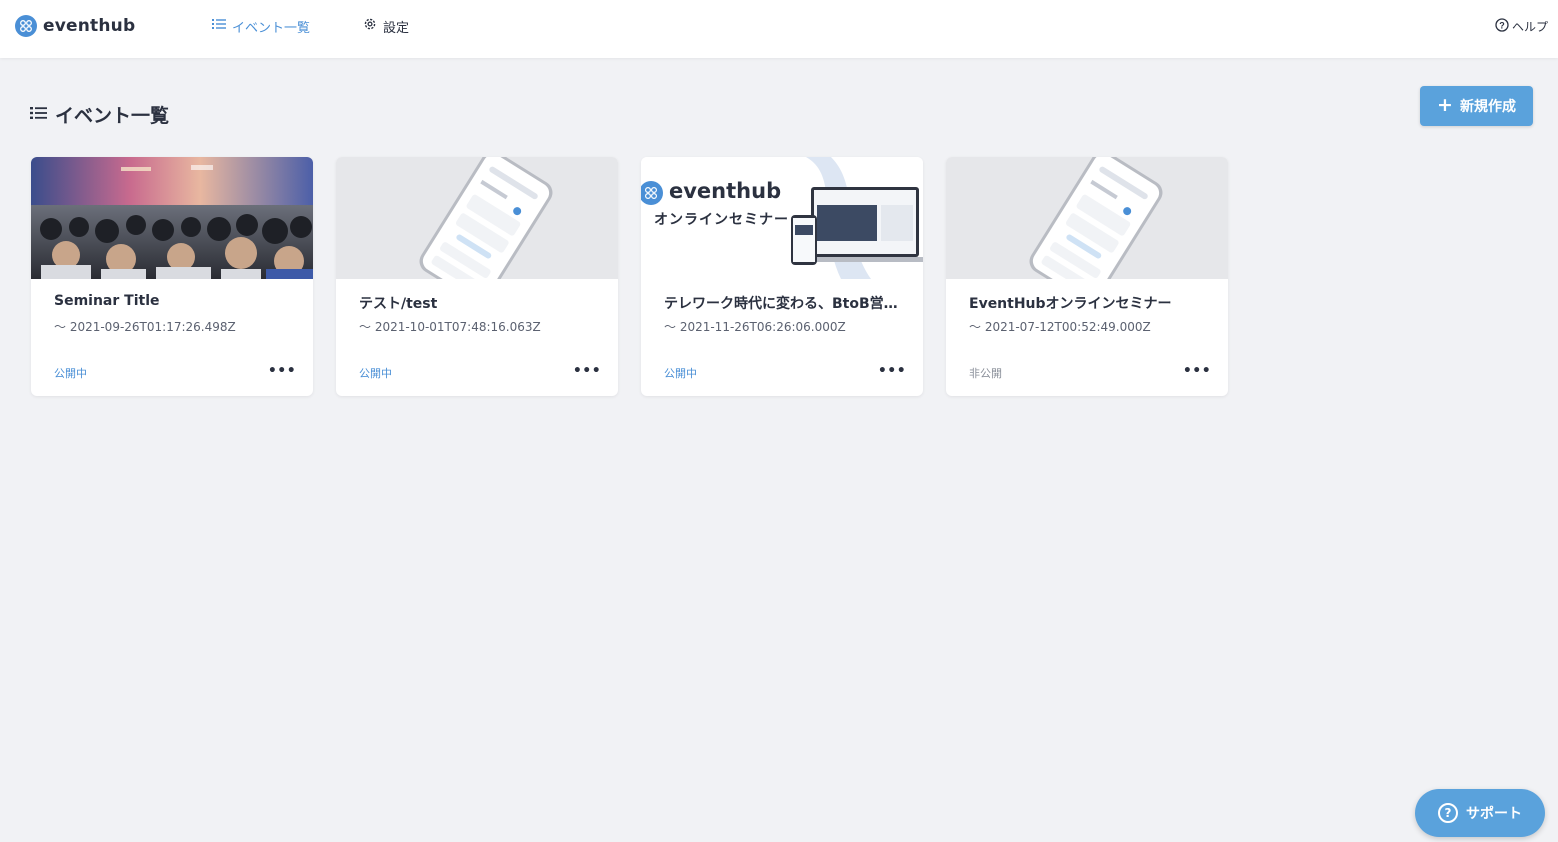  What do you see at coordinates (396, 28) in the screenshot?
I see `nav-settings-label: 設定` at bounding box center [396, 28].